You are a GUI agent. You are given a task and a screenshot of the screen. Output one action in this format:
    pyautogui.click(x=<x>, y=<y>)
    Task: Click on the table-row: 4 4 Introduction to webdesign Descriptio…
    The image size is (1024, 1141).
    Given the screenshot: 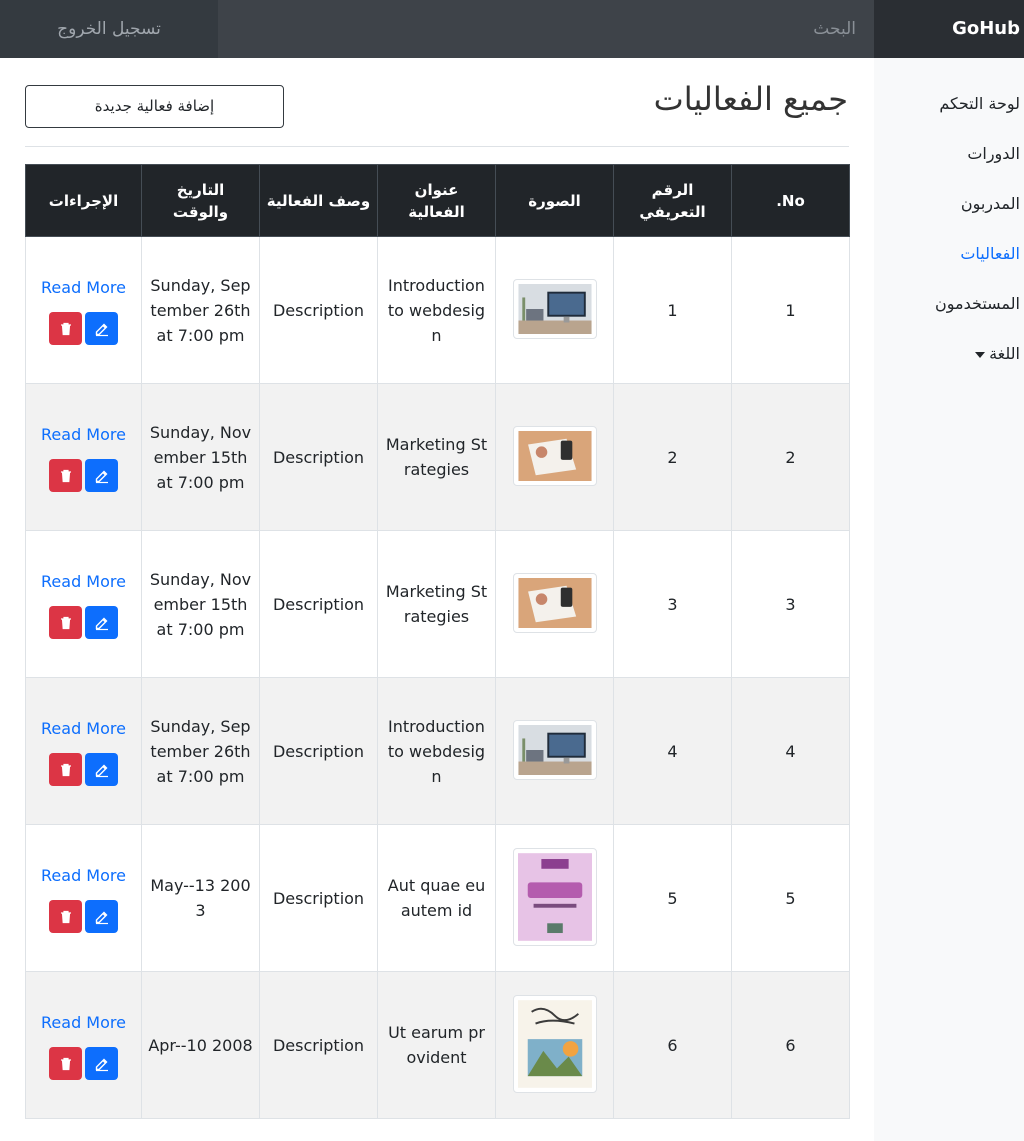 What is the action you would take?
    pyautogui.click(x=437, y=751)
    